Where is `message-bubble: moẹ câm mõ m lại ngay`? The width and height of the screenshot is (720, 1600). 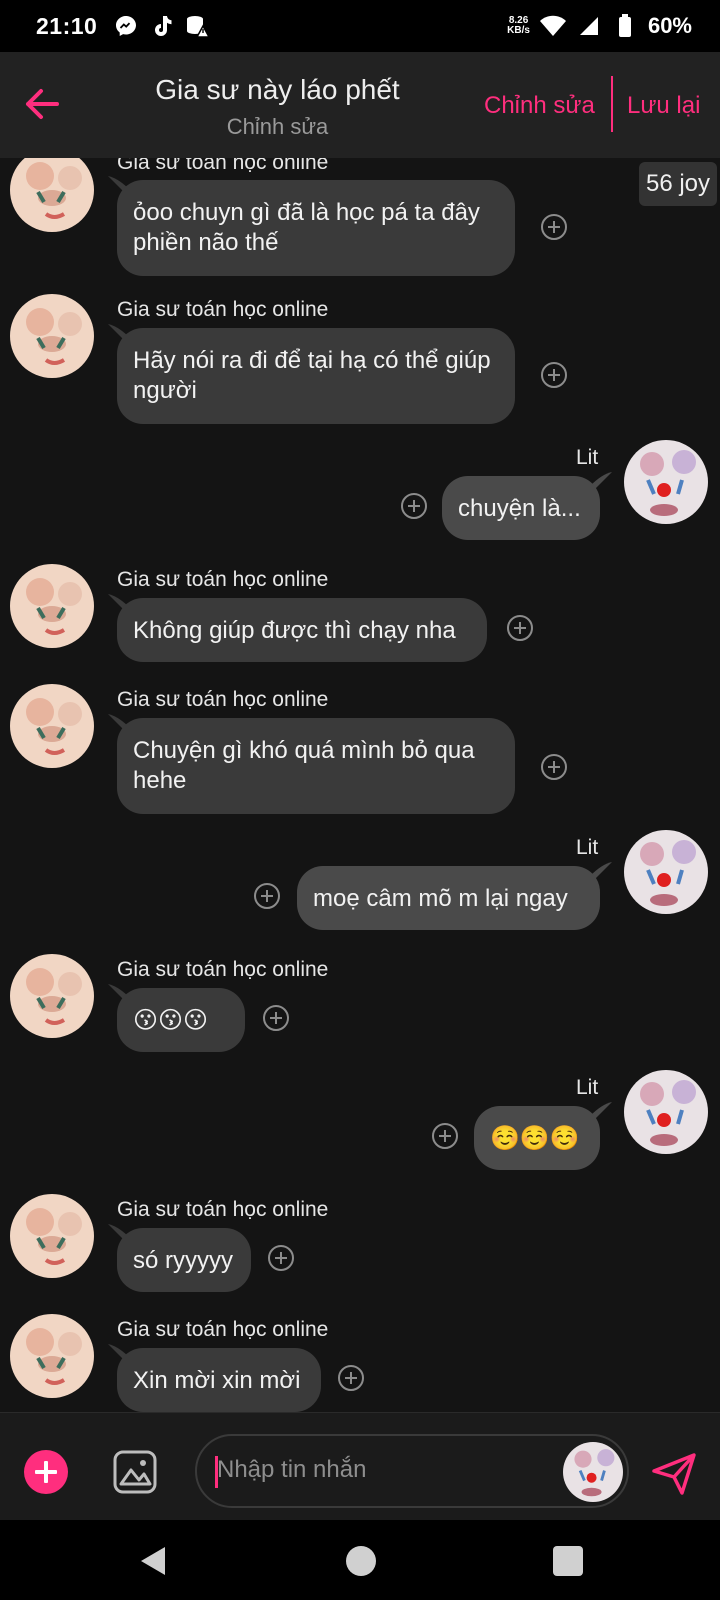 message-bubble: moẹ câm mõ m lại ngay is located at coordinates (448, 898).